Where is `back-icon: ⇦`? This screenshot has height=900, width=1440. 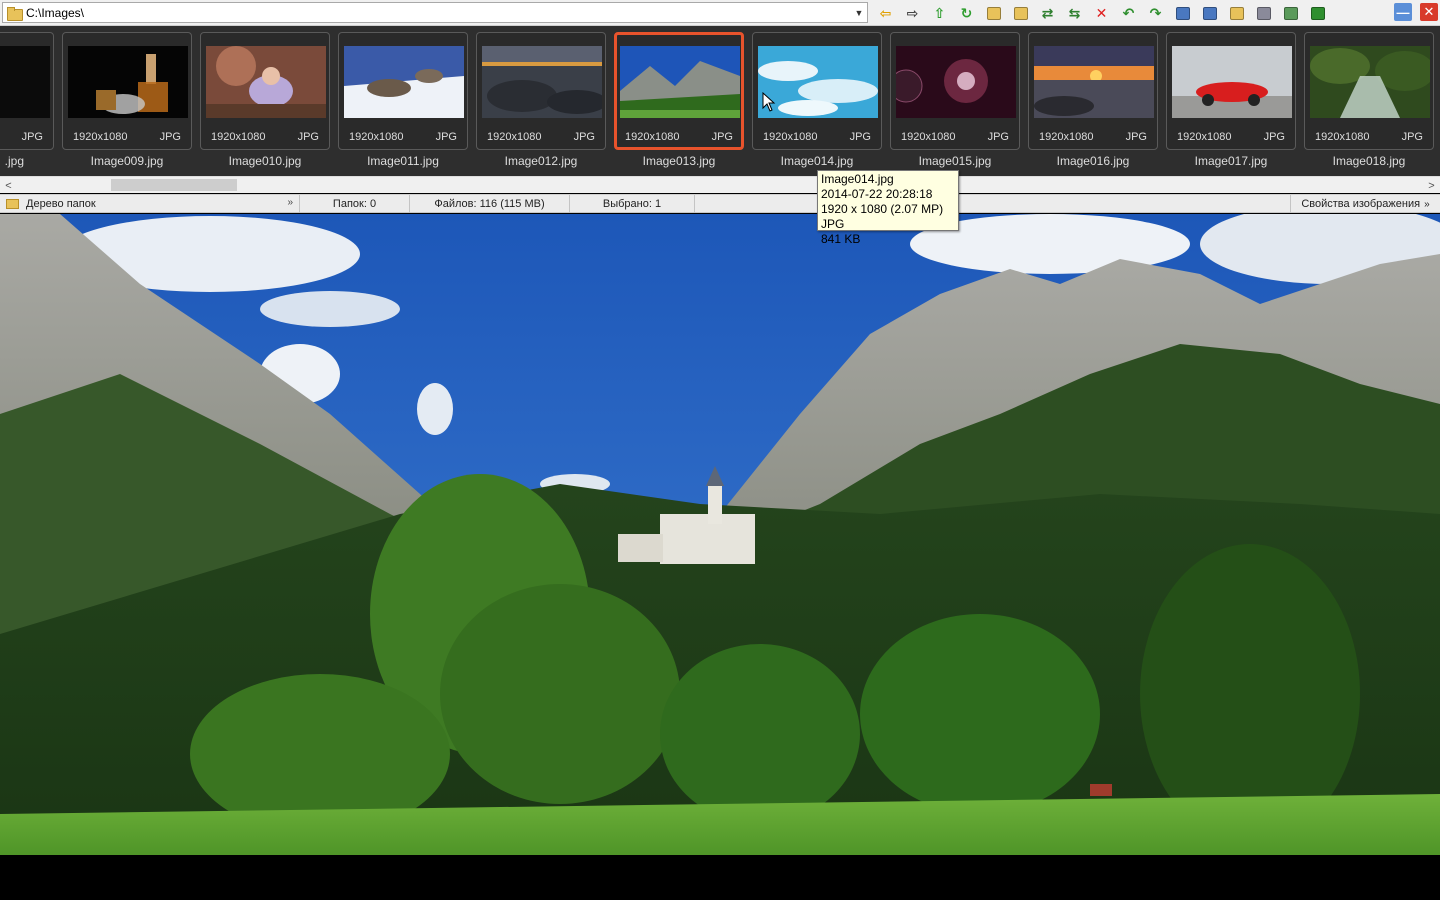 back-icon: ⇦ is located at coordinates (885, 13).